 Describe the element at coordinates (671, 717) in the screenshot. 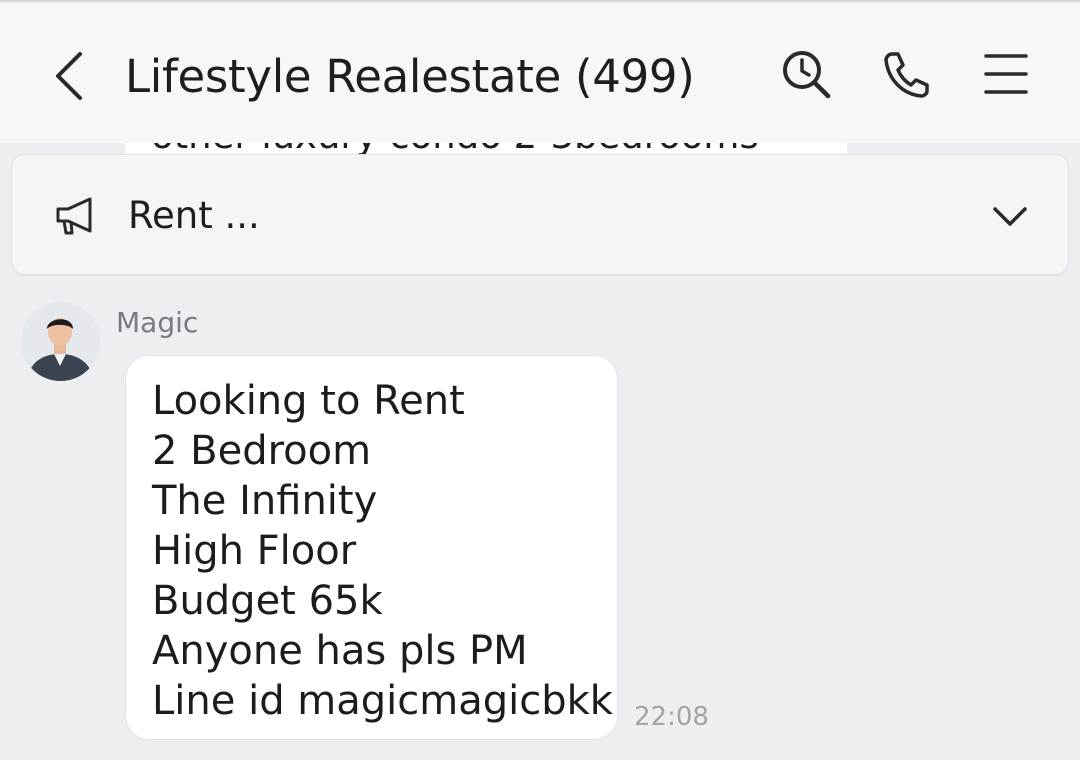

I see `message-timestamp: 22:08` at that location.